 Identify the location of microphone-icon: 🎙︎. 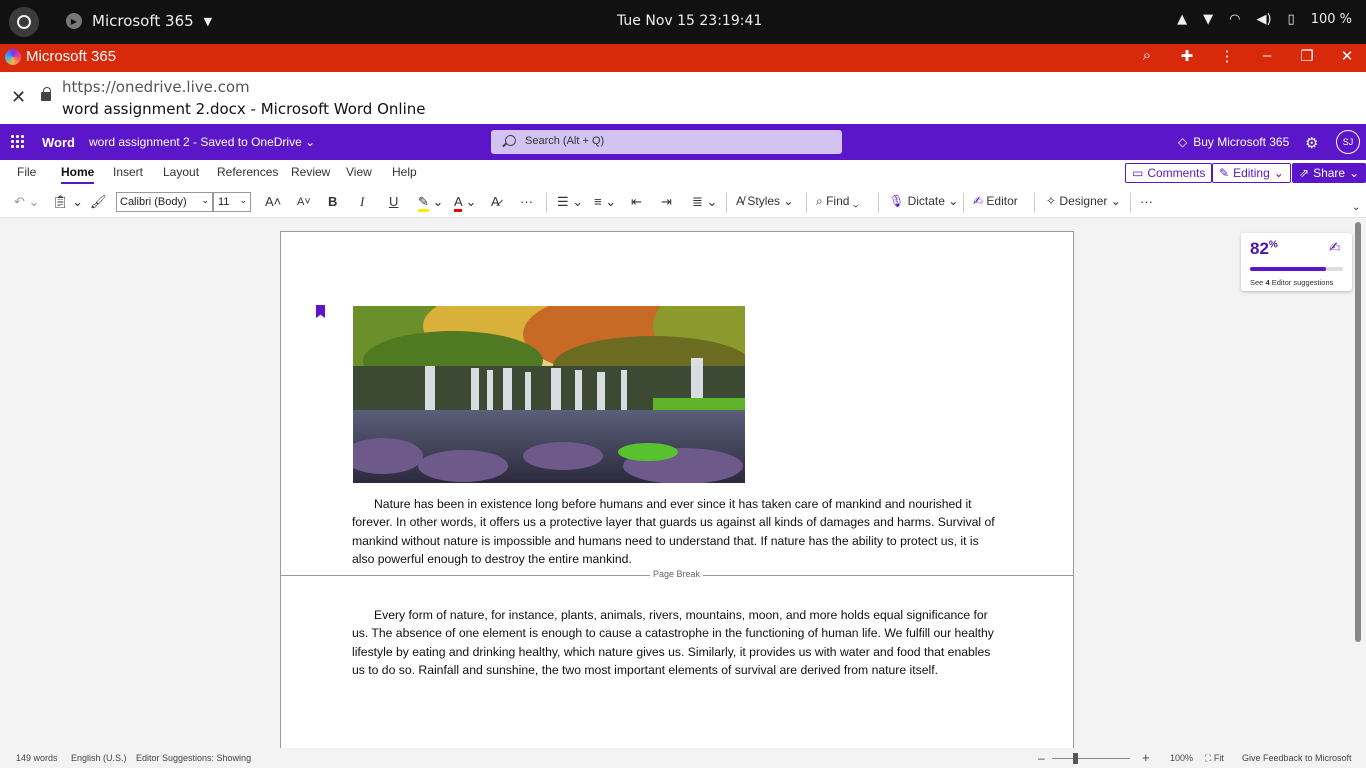
(897, 201).